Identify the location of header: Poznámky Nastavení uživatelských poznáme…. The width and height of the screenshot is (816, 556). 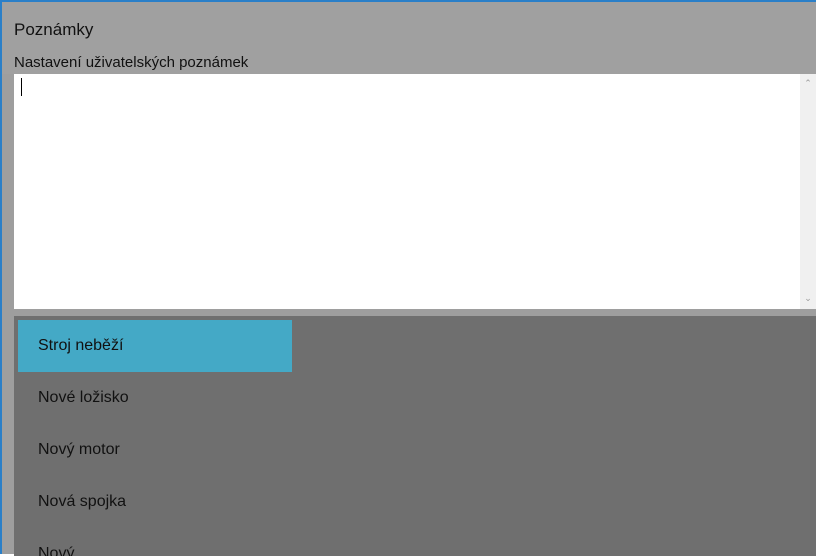
(409, 38).